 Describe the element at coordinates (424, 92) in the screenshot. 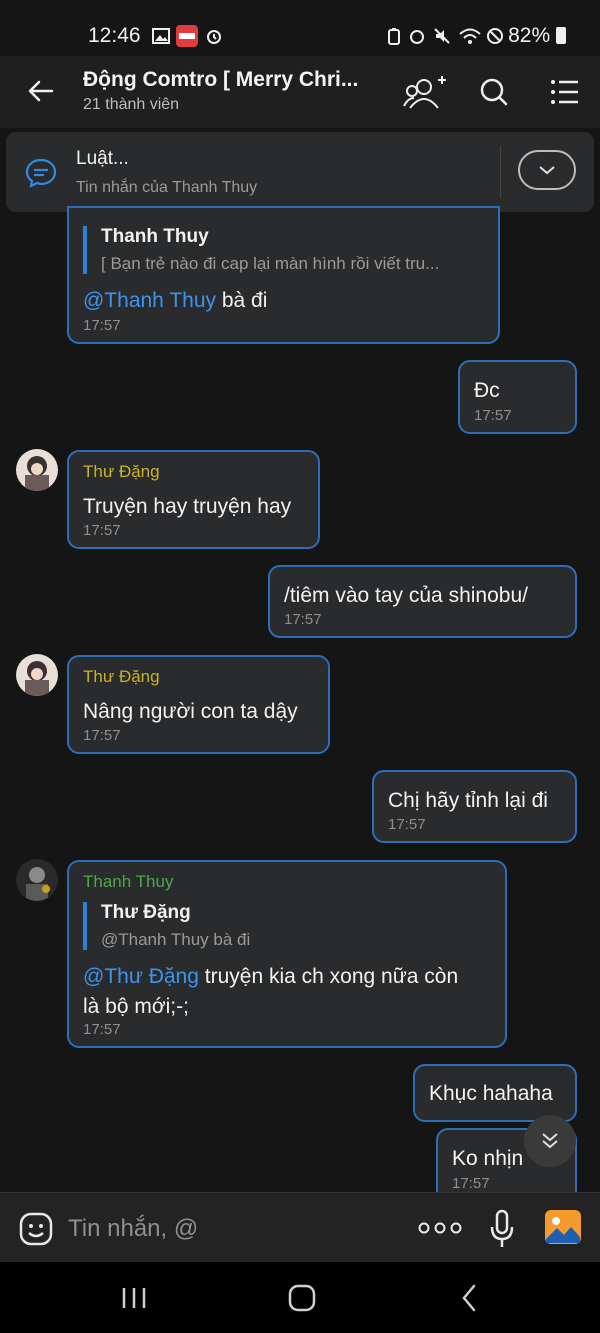

I see `add-member-icon` at that location.